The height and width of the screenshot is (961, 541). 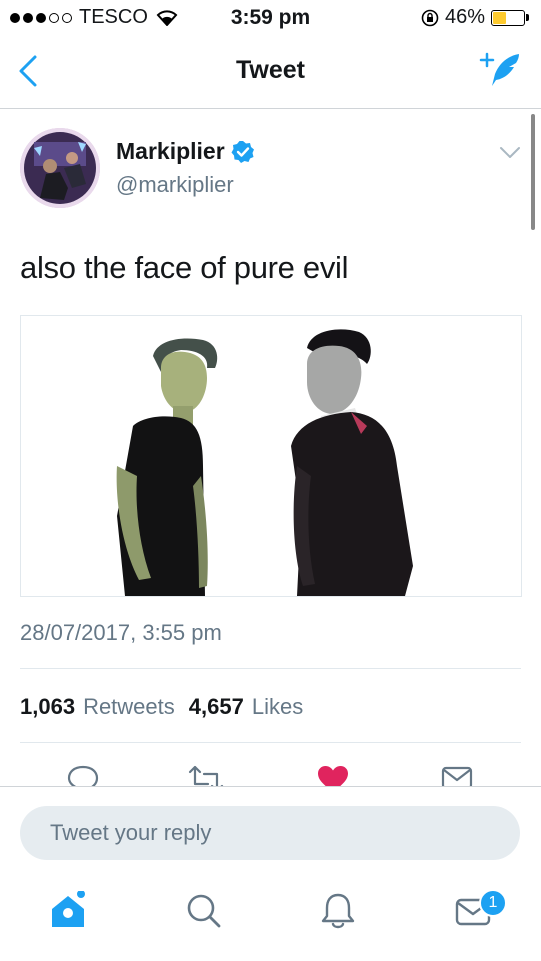 I want to click on caret-down-icon, so click(x=510, y=153).